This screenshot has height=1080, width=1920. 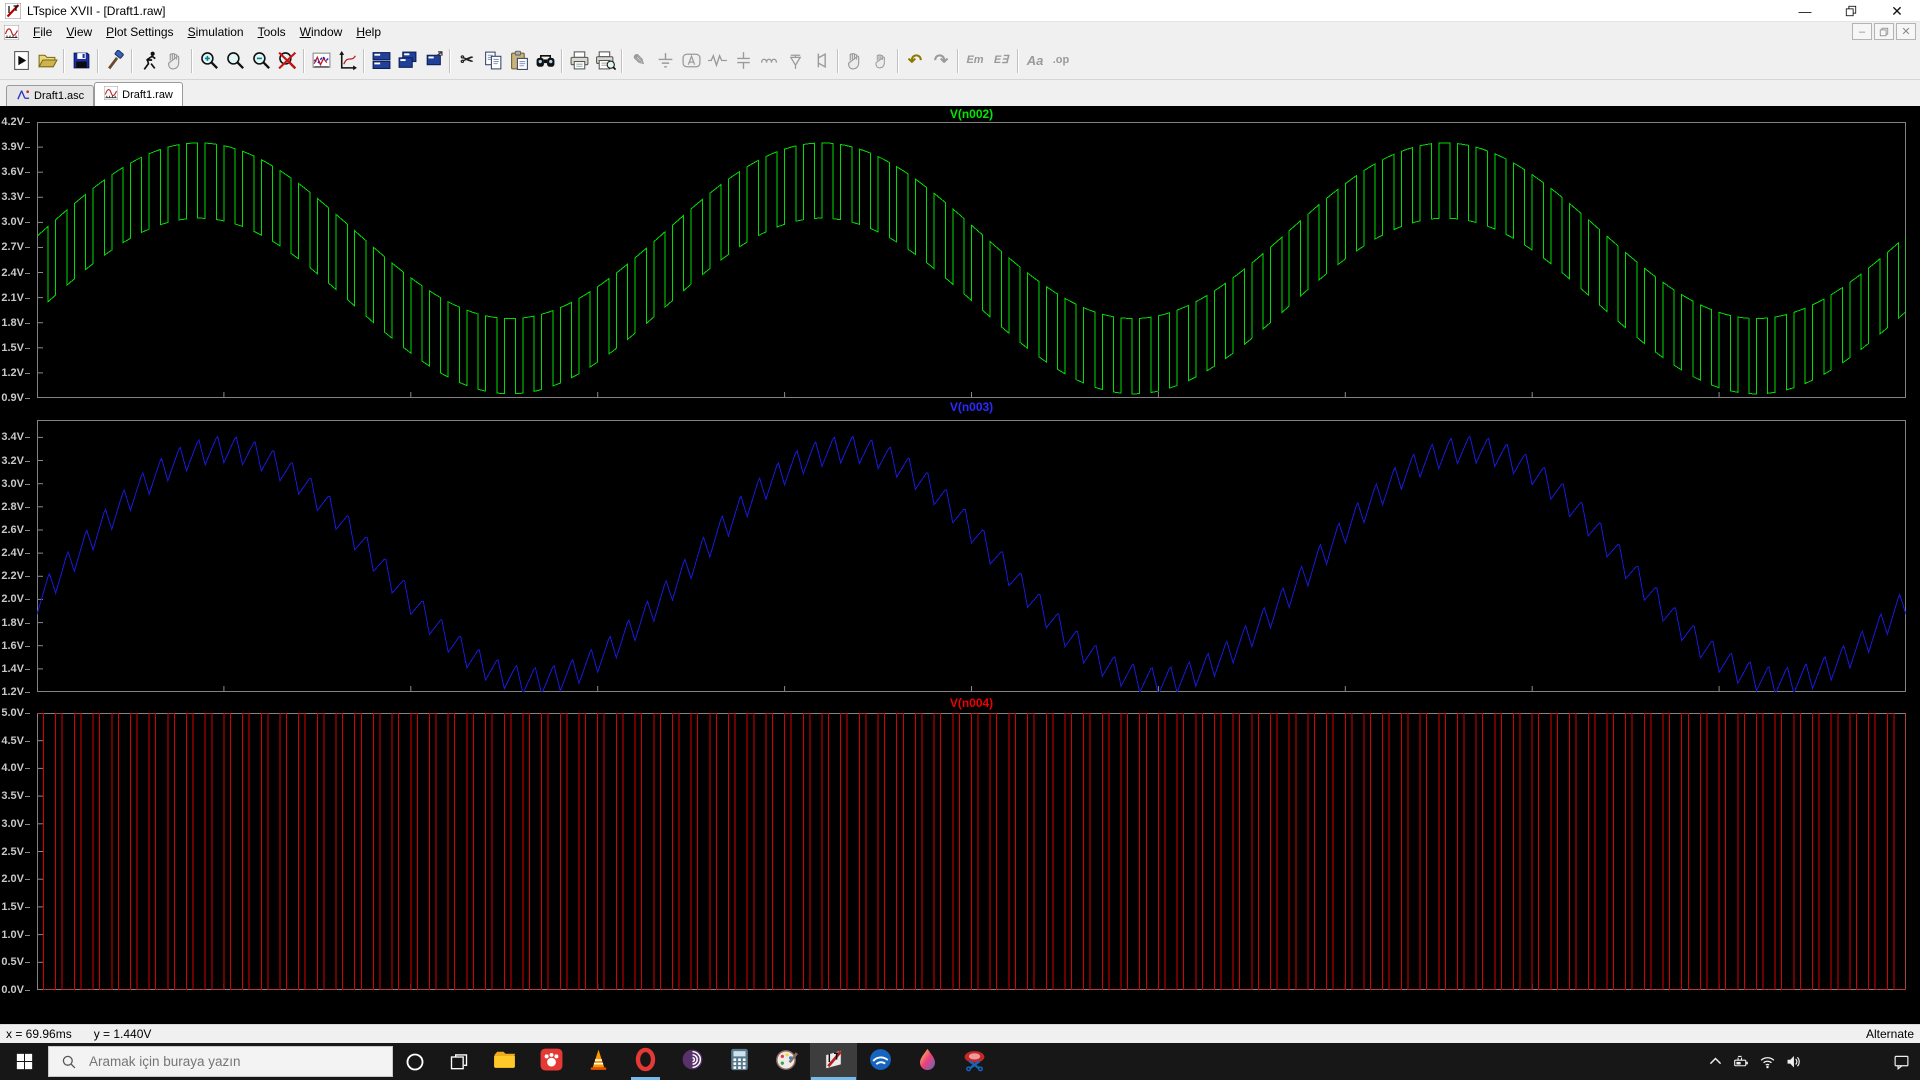 What do you see at coordinates (1001, 61) in the screenshot?
I see `rotate-icon: E∃` at bounding box center [1001, 61].